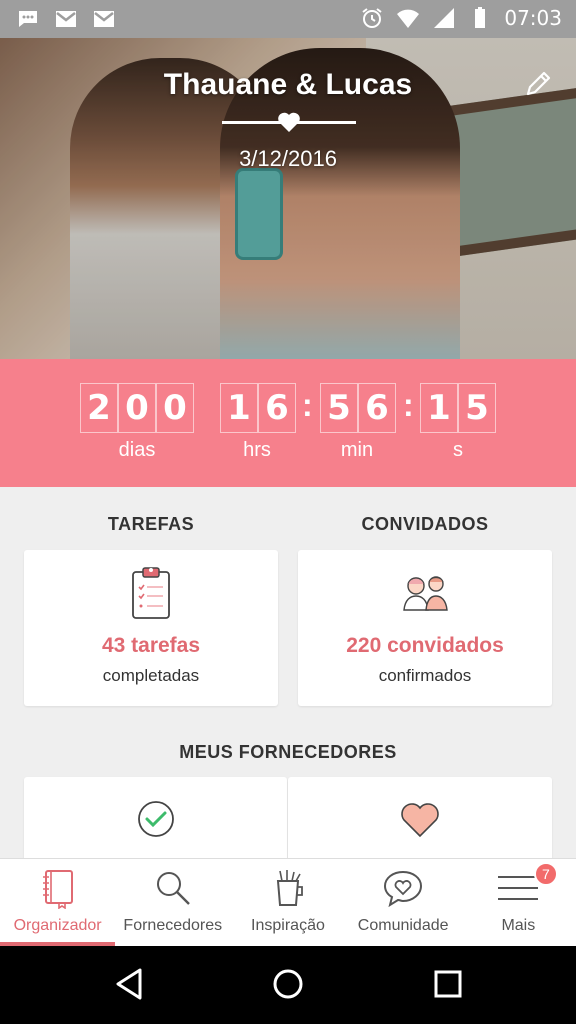 The image size is (576, 1024). I want to click on nav-fornecedores: Fornecedores, so click(172, 902).